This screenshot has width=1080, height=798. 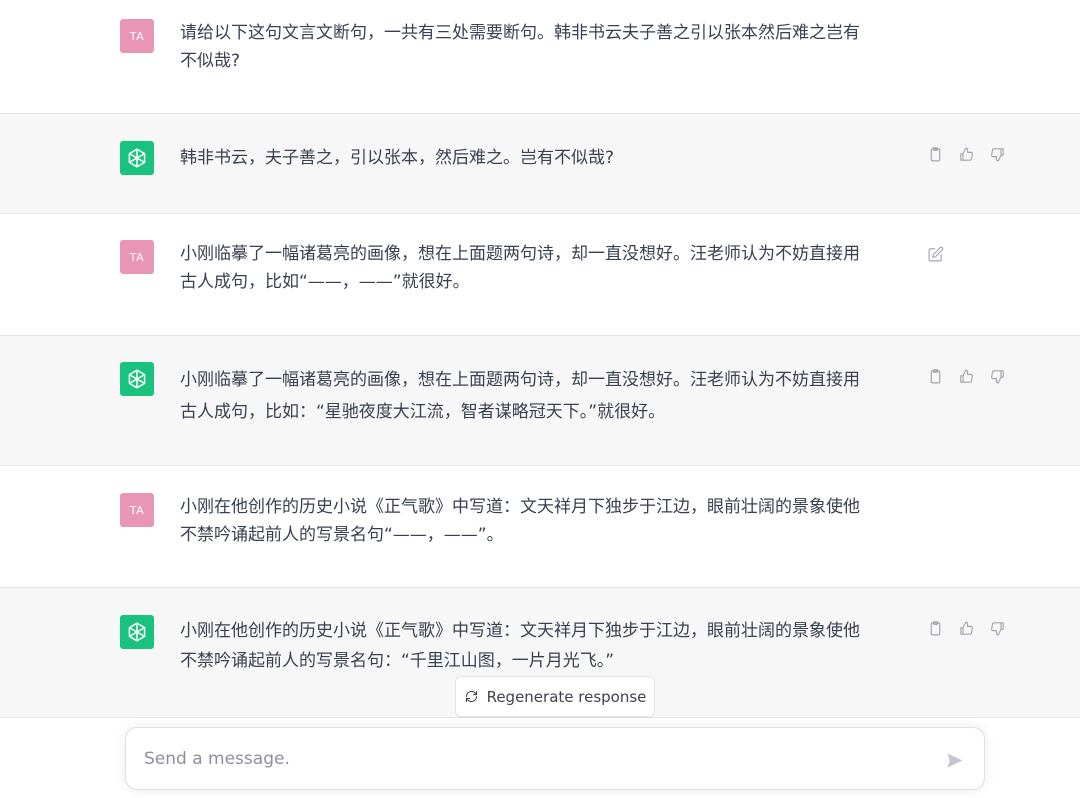 I want to click on refresh-icon, so click(x=471, y=696).